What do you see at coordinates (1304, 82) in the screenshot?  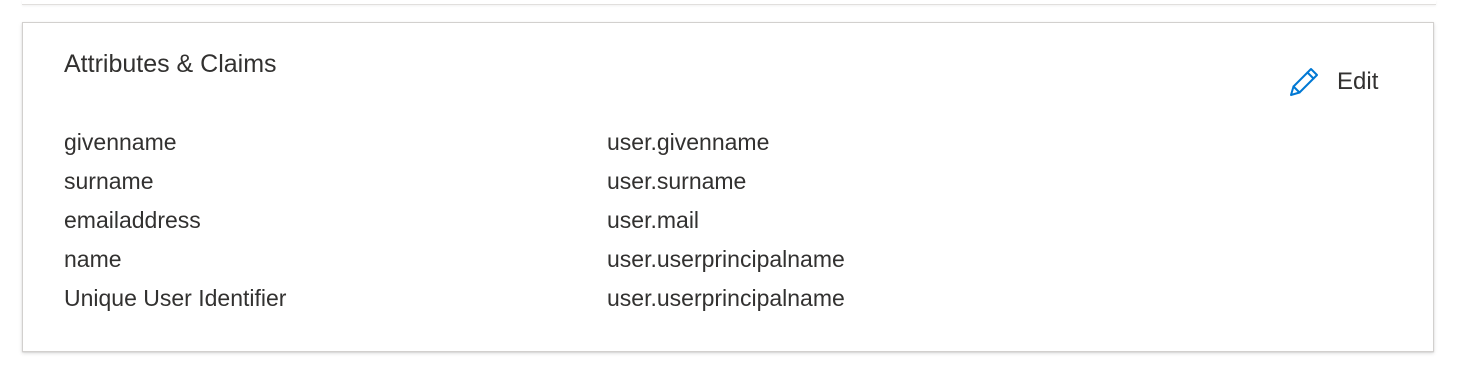 I see `pencil-icon` at bounding box center [1304, 82].